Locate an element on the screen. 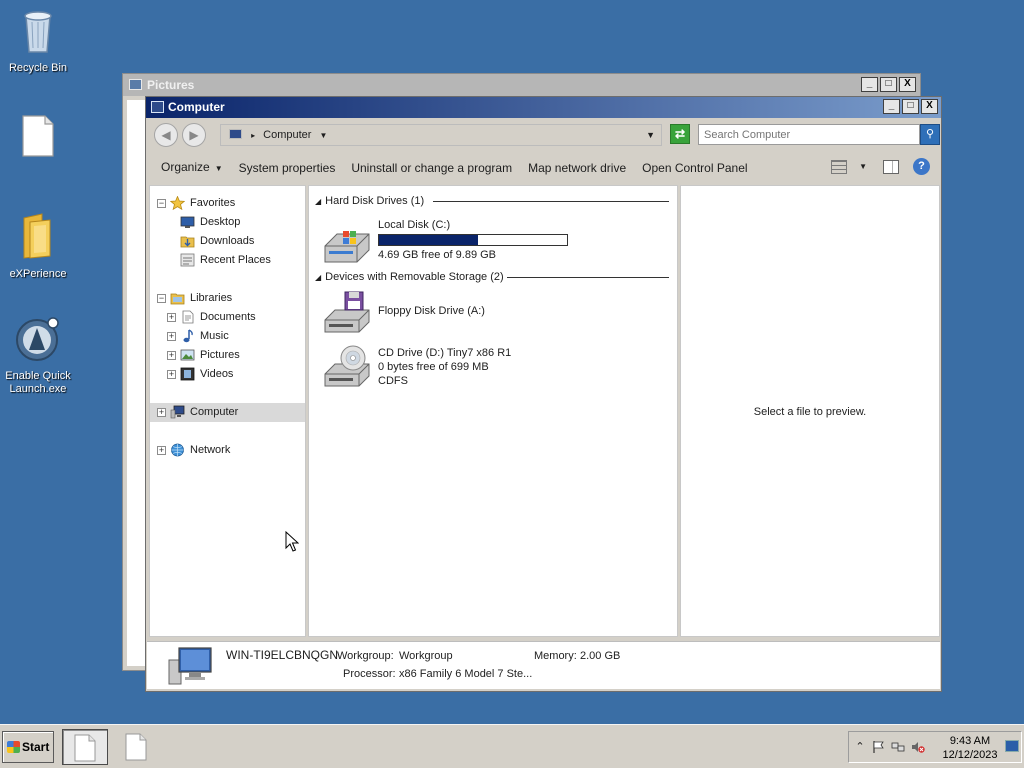 Image resolution: width=1024 pixels, height=768 pixels. memory-label: Memory: is located at coordinates (555, 656).